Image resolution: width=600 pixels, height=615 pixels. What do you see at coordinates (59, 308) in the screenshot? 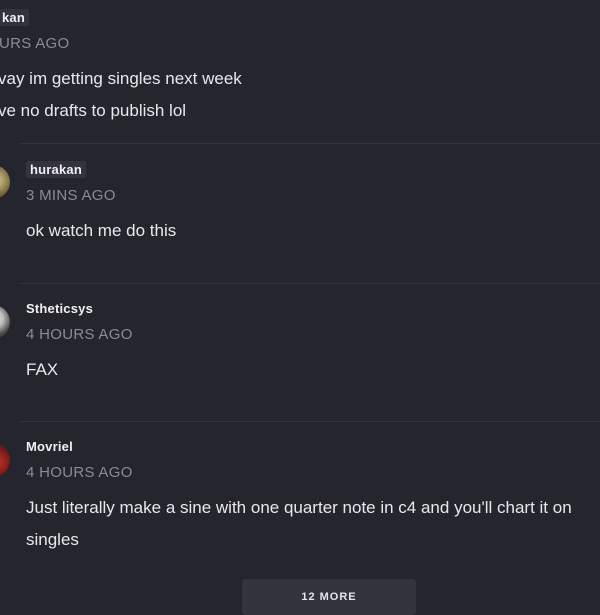
I see `comment-username: Stheticsys` at bounding box center [59, 308].